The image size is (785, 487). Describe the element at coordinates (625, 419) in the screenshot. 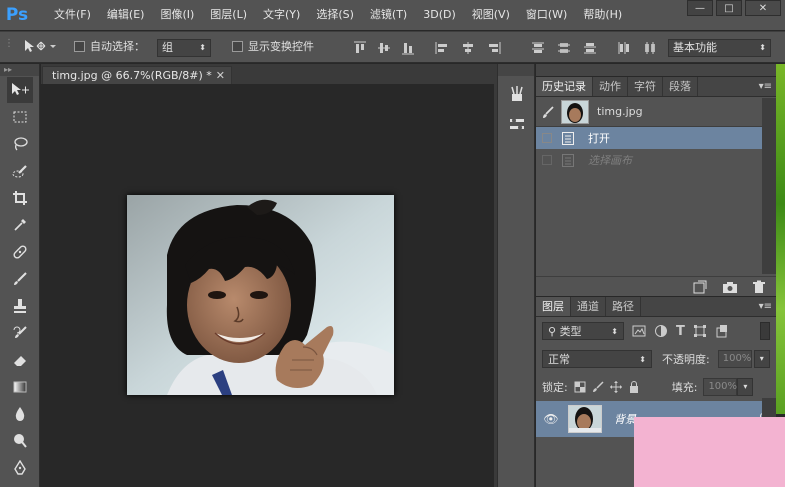

I see `layer-name: 背景` at that location.